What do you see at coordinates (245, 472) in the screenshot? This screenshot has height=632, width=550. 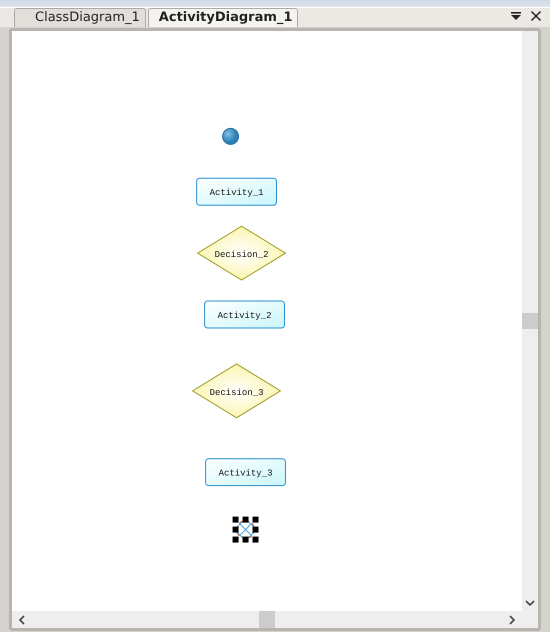 I see `activity-node: Activity_3` at bounding box center [245, 472].